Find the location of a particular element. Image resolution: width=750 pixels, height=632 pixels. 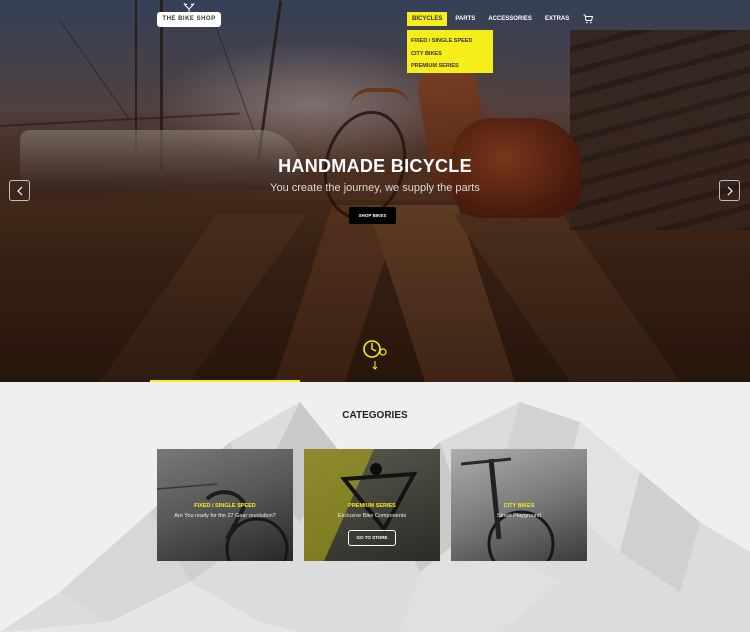

dropdown-item-city-bikes: CITY BIKES is located at coordinates (450, 54).